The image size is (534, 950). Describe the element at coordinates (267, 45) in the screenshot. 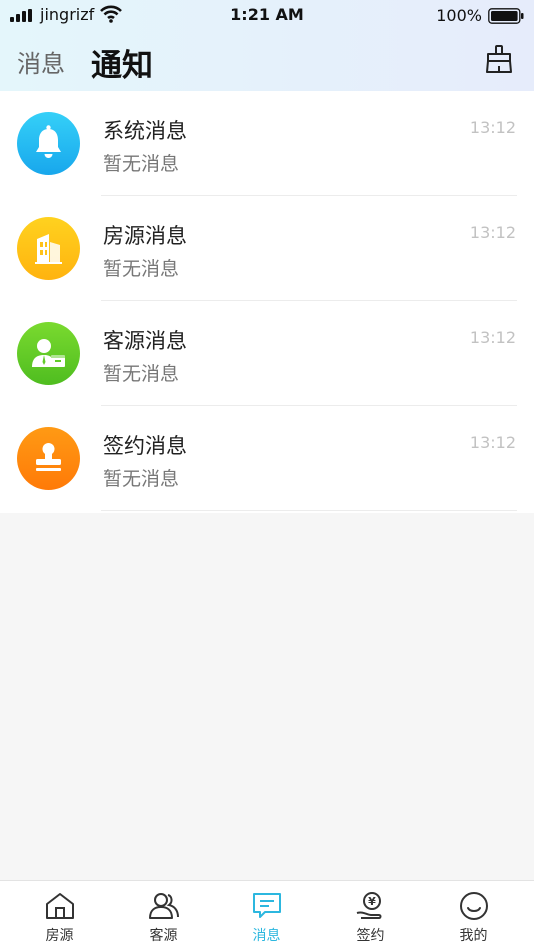

I see `header-background: jingrizf 1:21 AM 100% 消息 通知` at that location.